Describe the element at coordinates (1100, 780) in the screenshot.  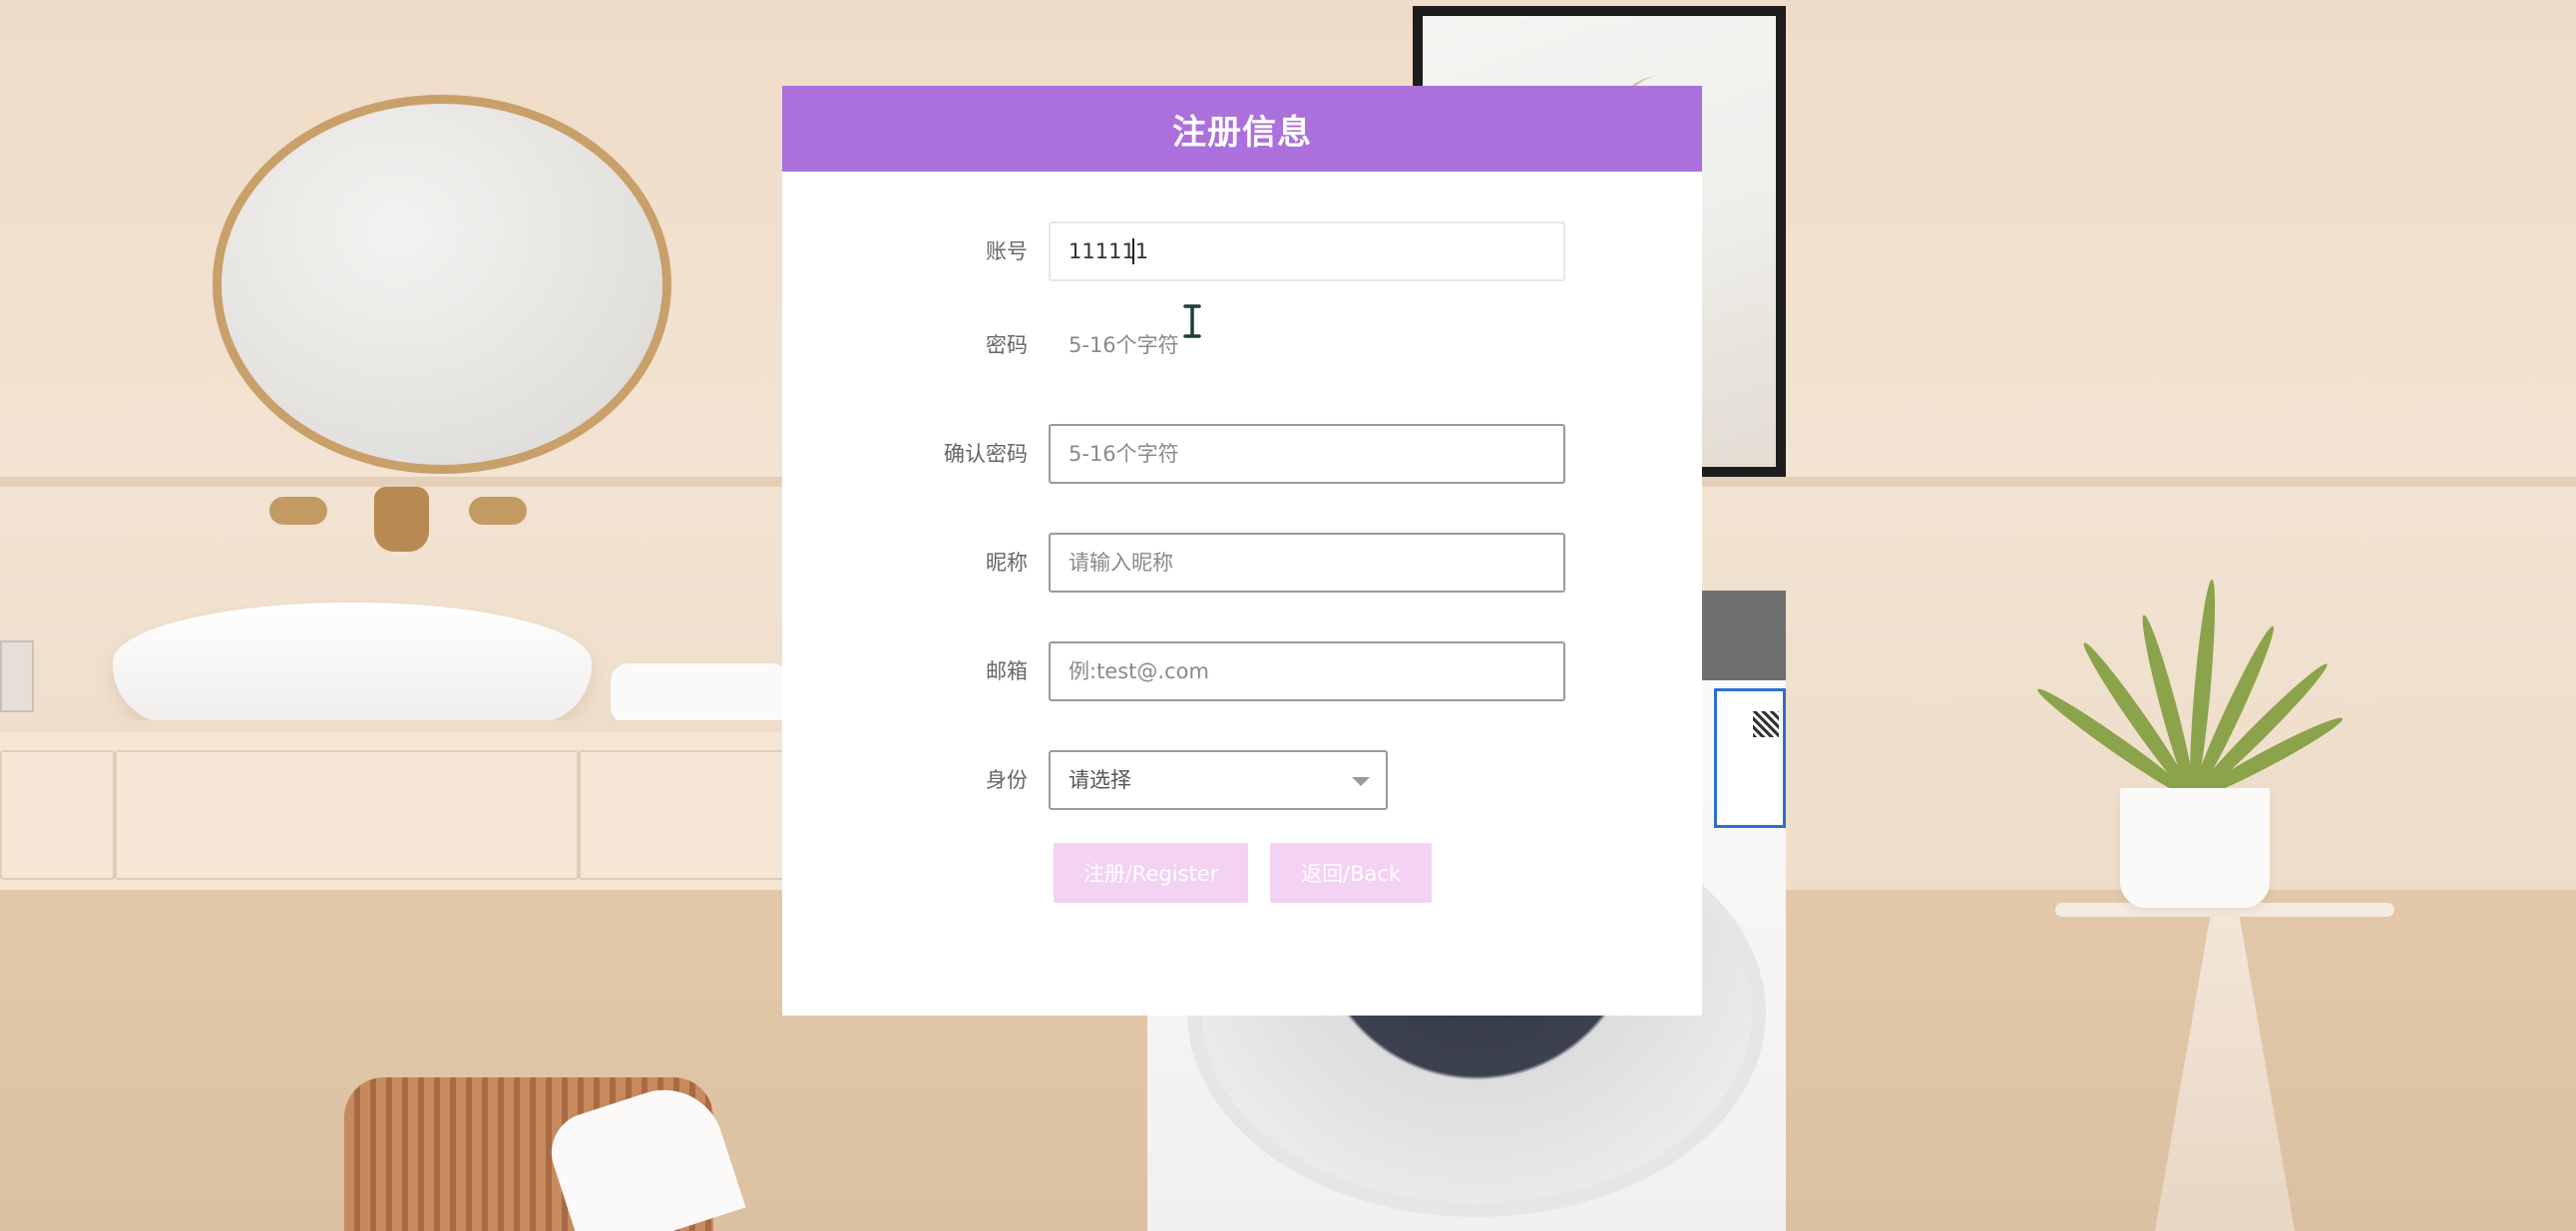
I see `identity-select-value: 请选择` at that location.